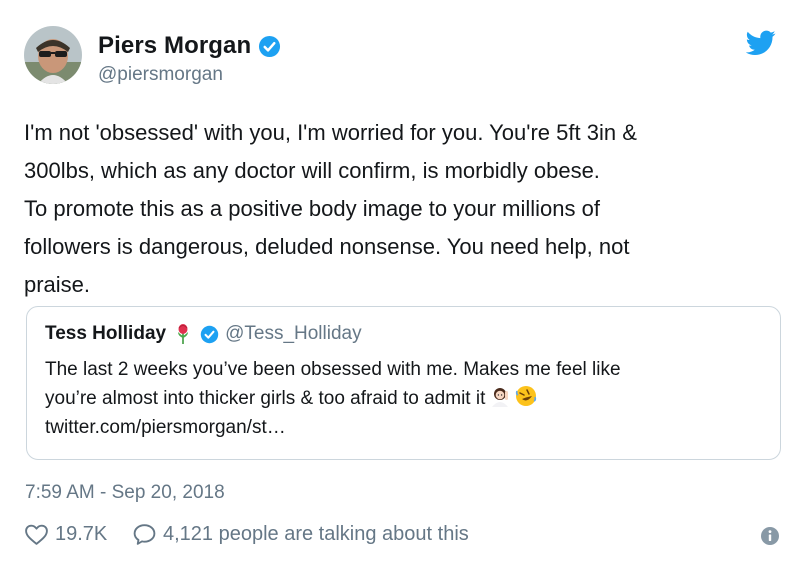 This screenshot has height=564, width=800. Describe the element at coordinates (57, 284) in the screenshot. I see `tweet-line: praise.` at that location.